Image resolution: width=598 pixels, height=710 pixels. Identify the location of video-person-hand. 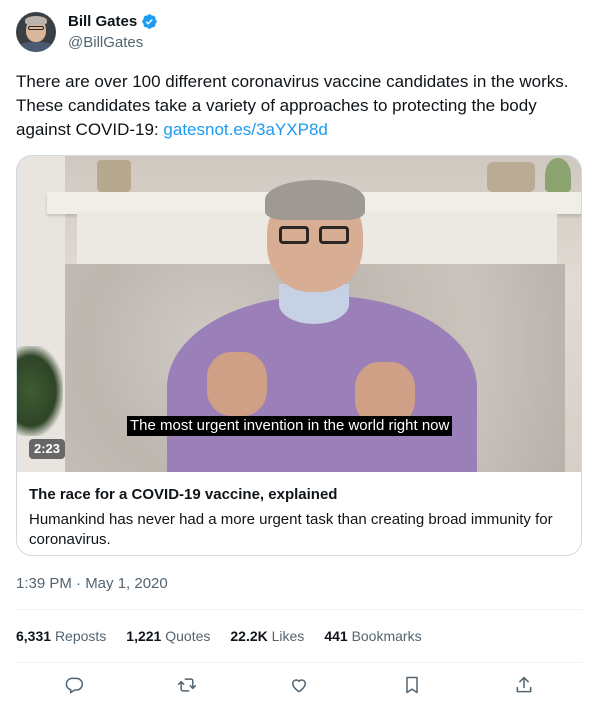
(237, 384).